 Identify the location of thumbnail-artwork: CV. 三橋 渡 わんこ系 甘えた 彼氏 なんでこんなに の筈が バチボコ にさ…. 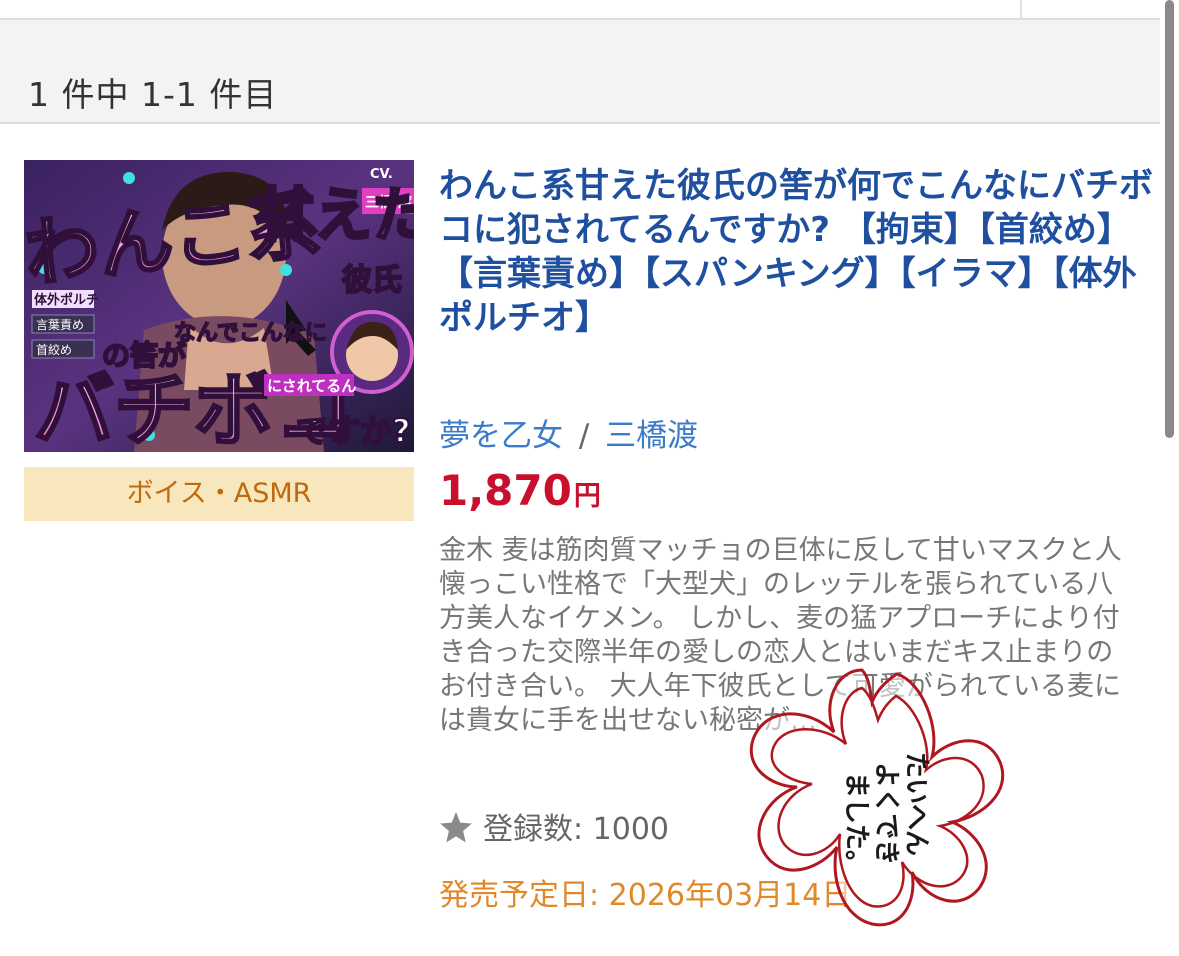
(219, 306).